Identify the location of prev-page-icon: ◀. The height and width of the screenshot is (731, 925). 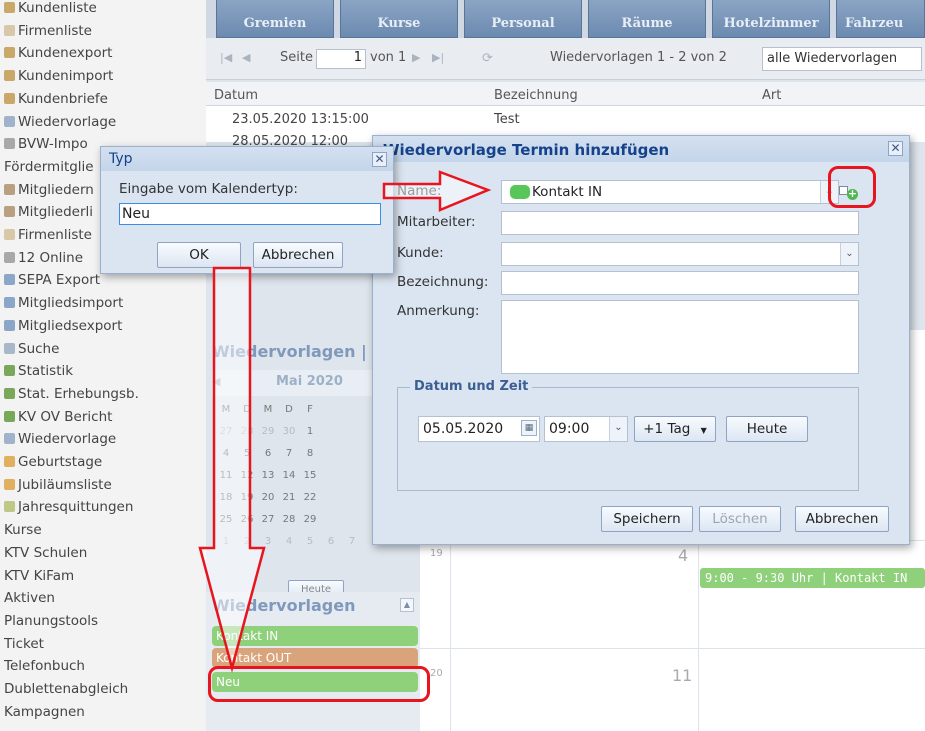
(246, 57).